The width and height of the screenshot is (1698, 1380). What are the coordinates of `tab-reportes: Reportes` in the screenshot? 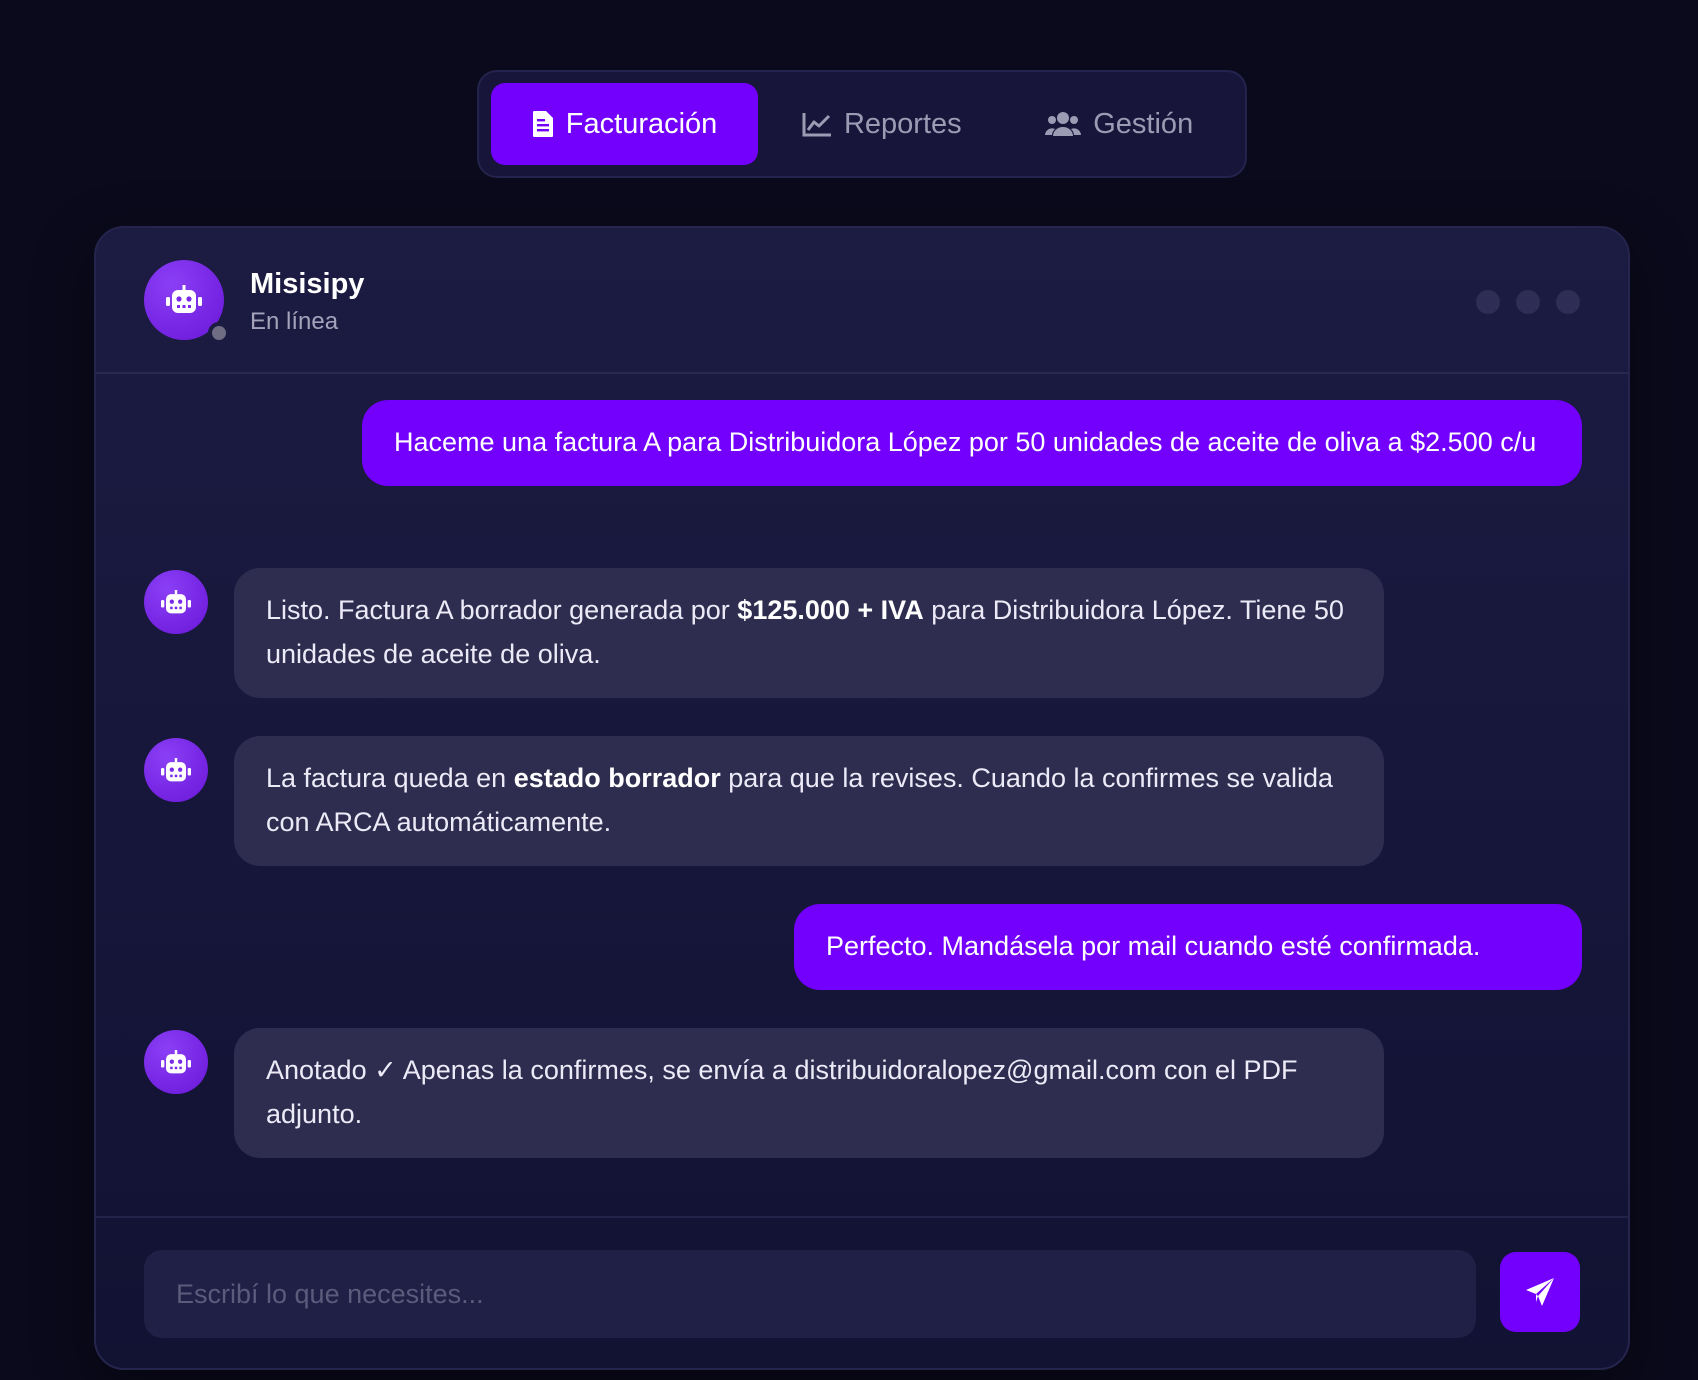 It's located at (881, 124).